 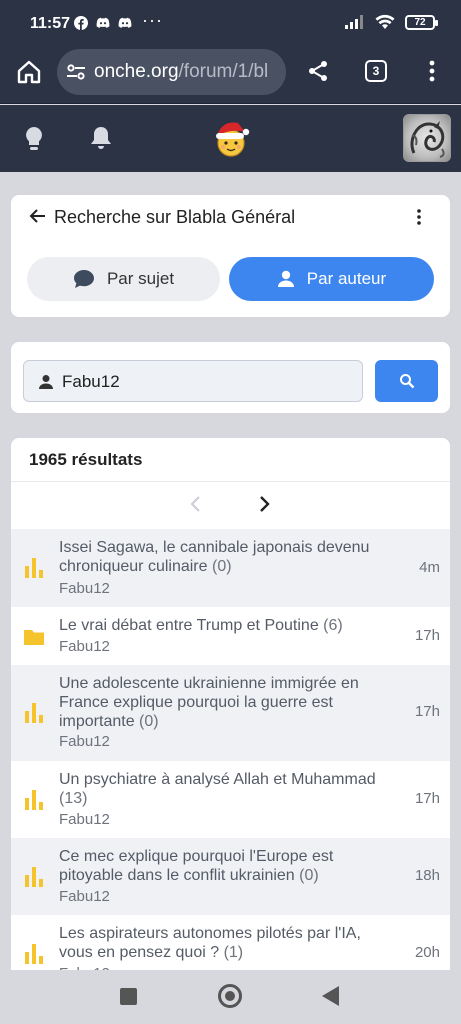 What do you see at coordinates (354, 22) in the screenshot?
I see `signal-icon` at bounding box center [354, 22].